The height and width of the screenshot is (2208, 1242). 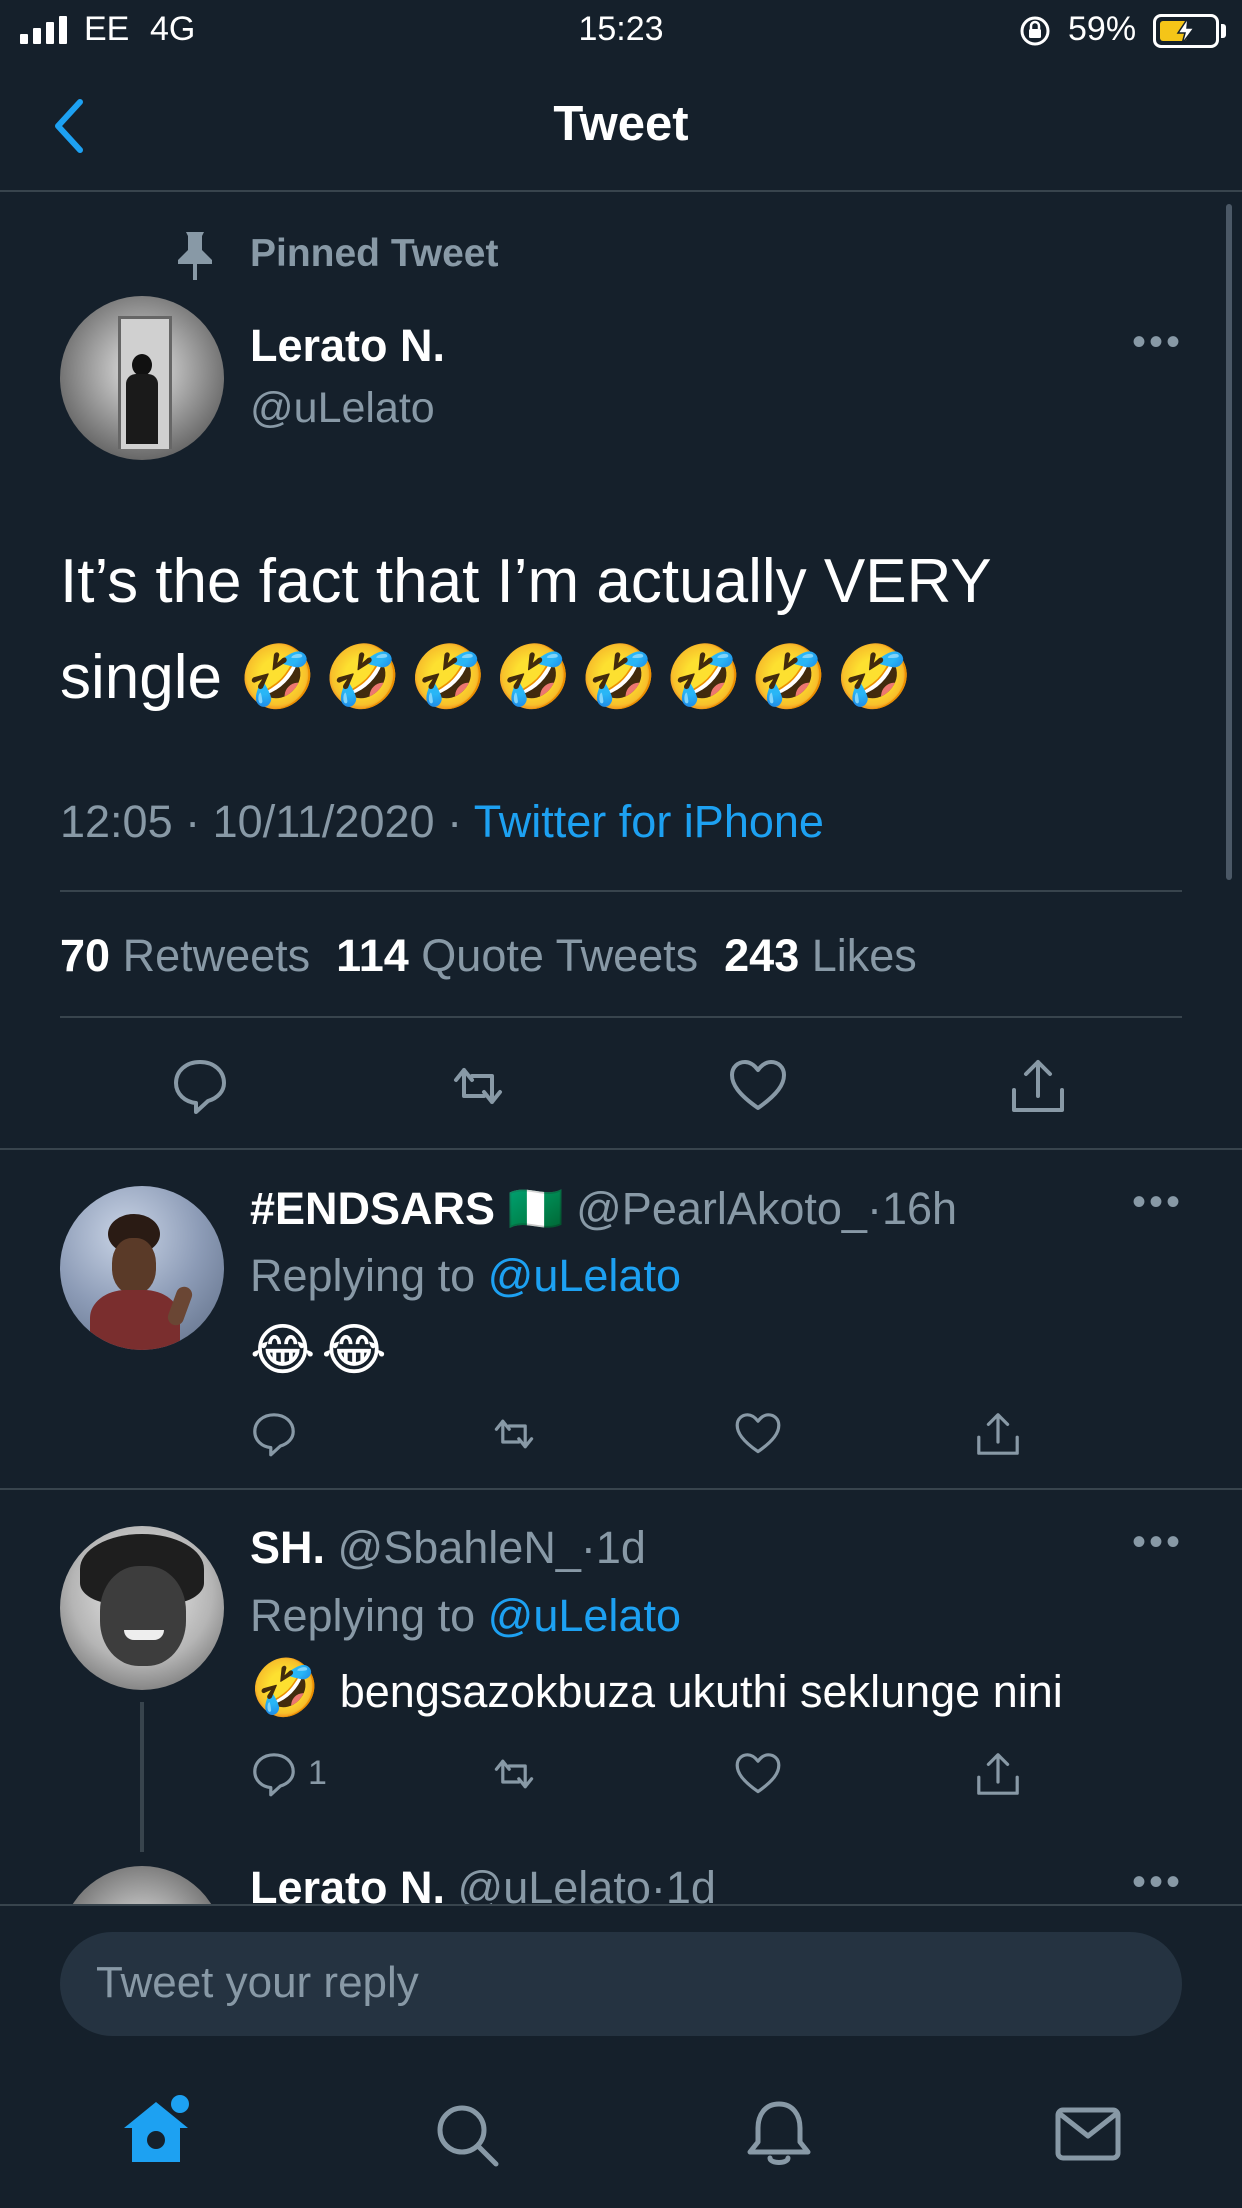 I want to click on messages-icon, so click(x=1088, y=2134).